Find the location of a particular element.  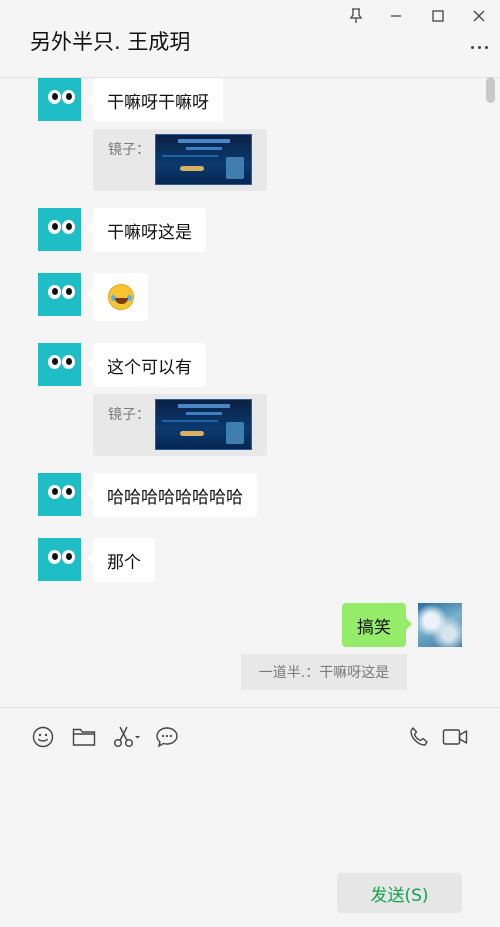

message-item is located at coordinates (93, 297).